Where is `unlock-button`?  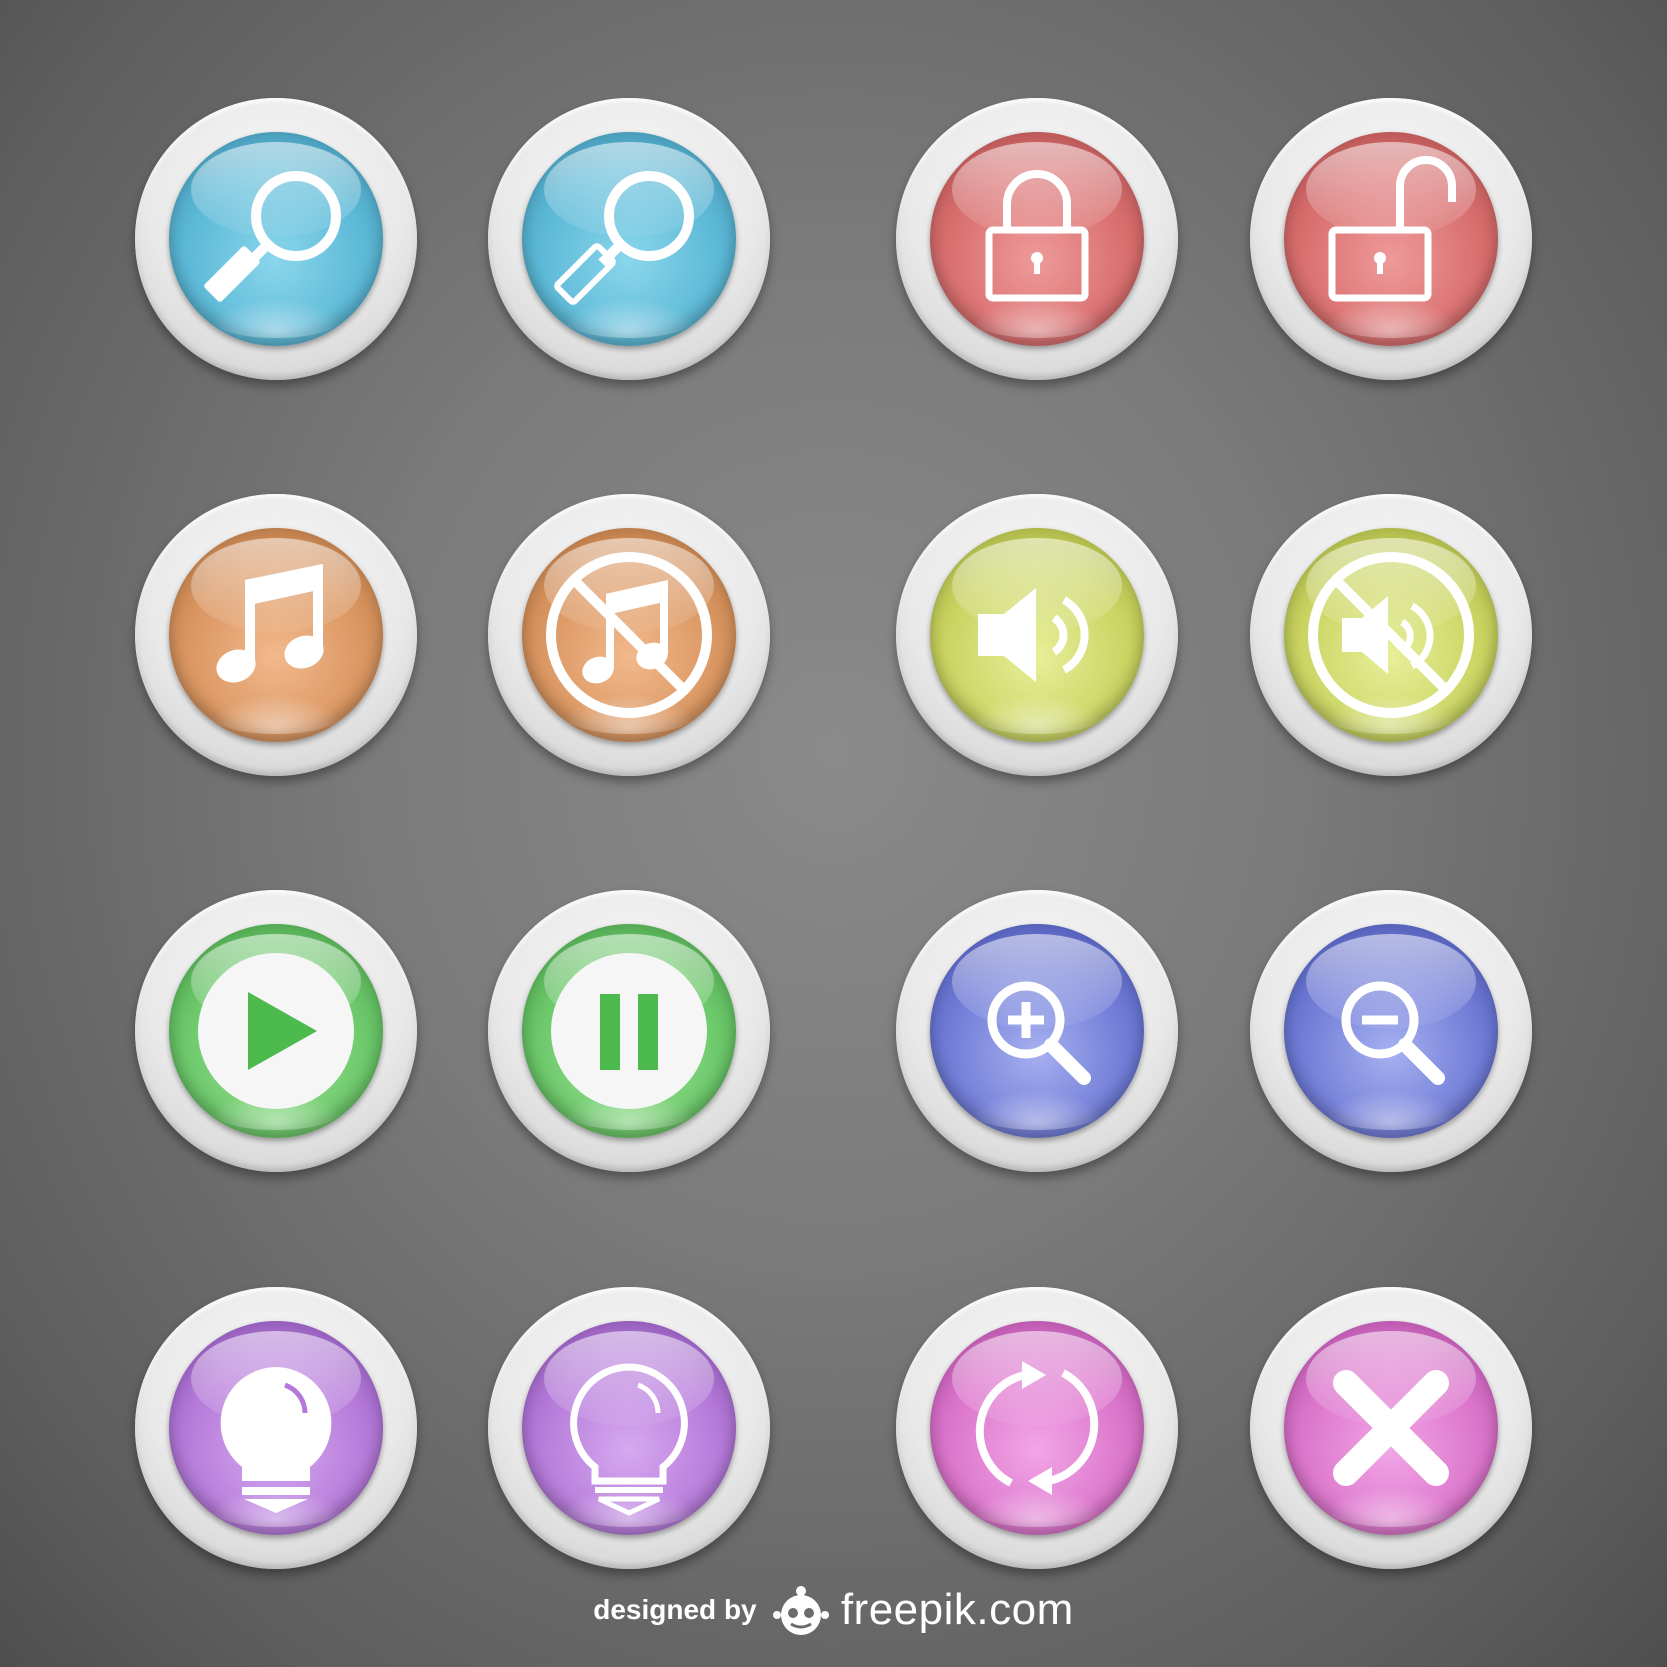 unlock-button is located at coordinates (1391, 239).